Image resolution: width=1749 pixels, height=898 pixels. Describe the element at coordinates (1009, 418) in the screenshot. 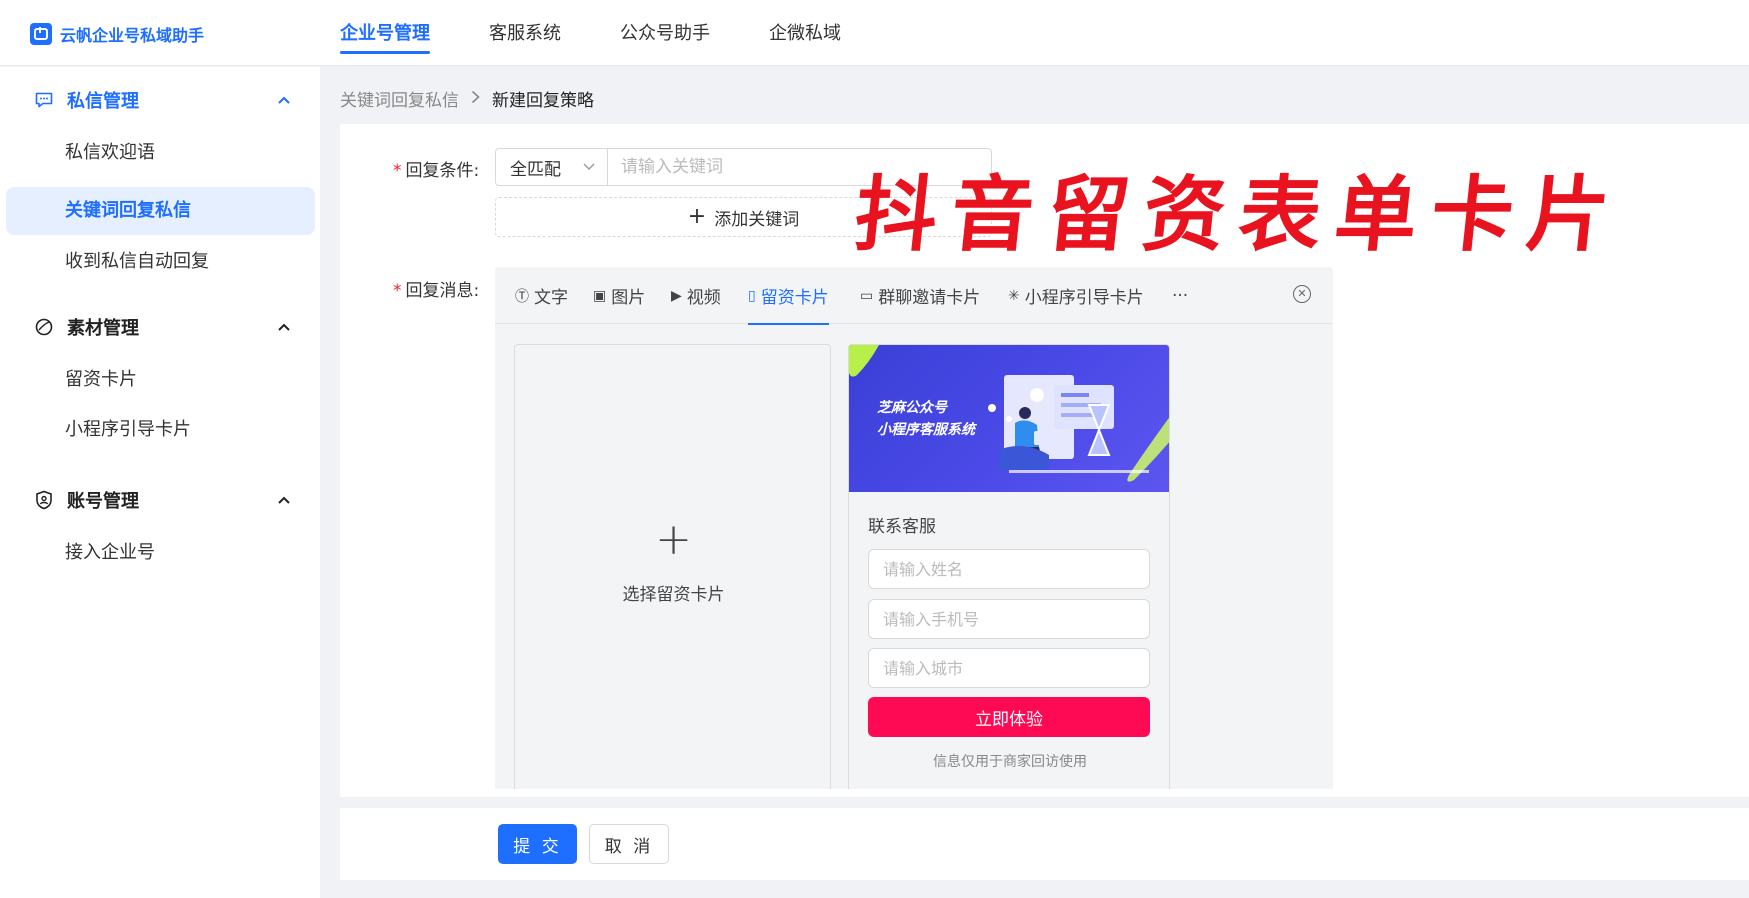

I see `preview-banner-image: 芝麻公众号 小程序客服系统` at that location.